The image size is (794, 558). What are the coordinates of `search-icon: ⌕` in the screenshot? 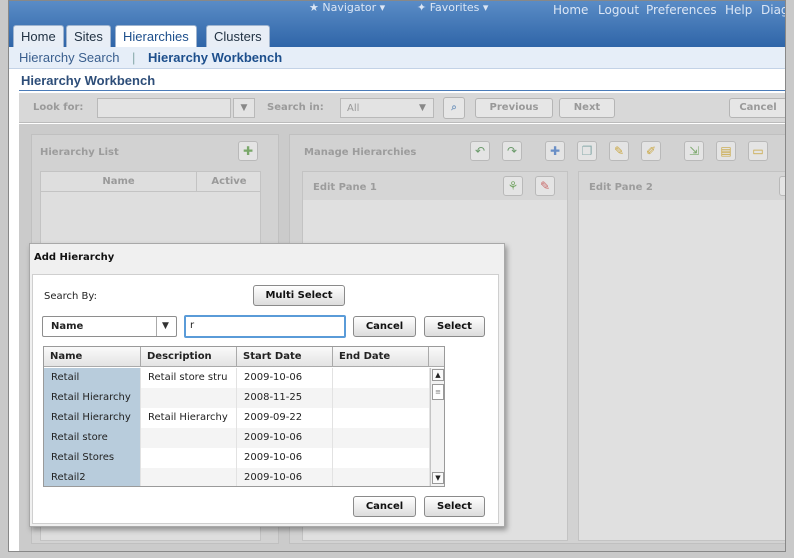 It's located at (454, 108).